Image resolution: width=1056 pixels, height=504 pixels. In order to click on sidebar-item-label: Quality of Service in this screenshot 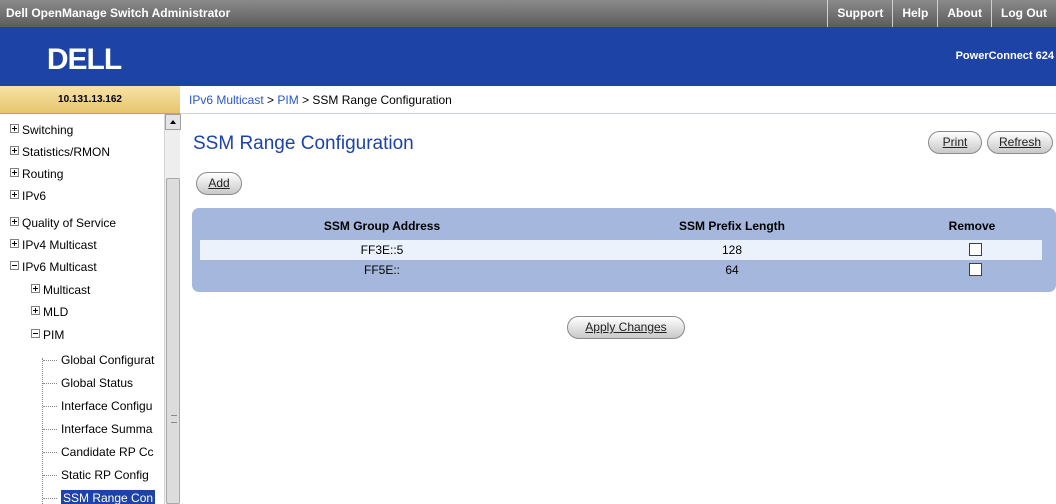, I will do `click(69, 223)`.